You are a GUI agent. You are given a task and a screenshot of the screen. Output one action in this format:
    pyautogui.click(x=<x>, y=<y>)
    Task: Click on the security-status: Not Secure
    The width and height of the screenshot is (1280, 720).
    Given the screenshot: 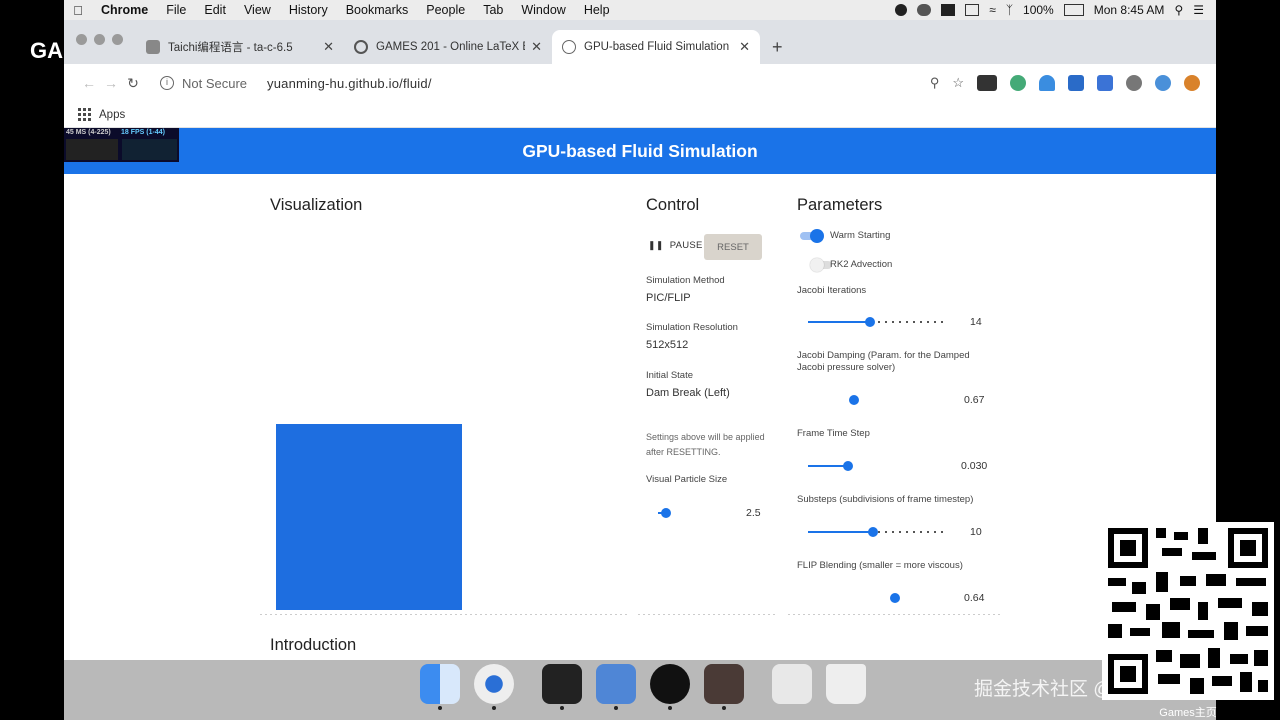 What is the action you would take?
    pyautogui.click(x=214, y=83)
    